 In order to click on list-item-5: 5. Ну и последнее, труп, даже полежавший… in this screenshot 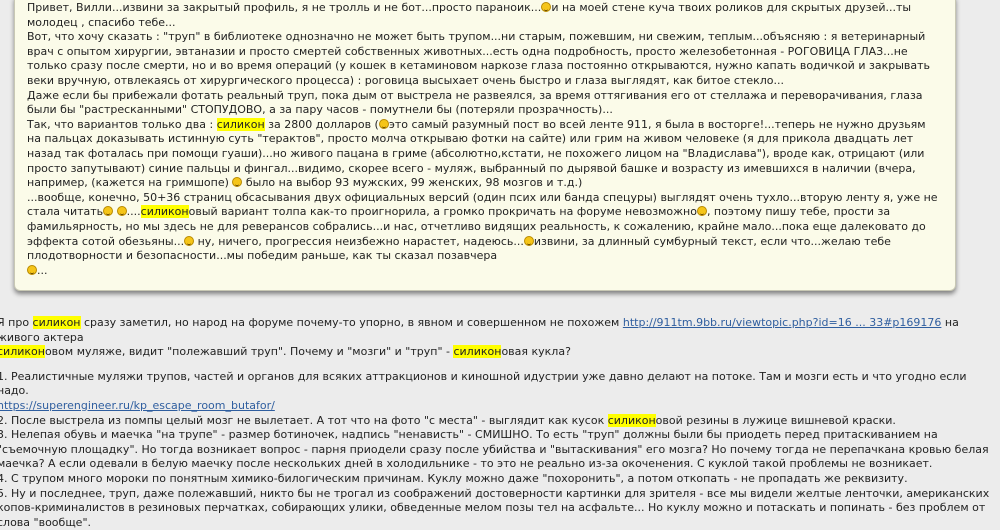, I will do `click(495, 507)`.